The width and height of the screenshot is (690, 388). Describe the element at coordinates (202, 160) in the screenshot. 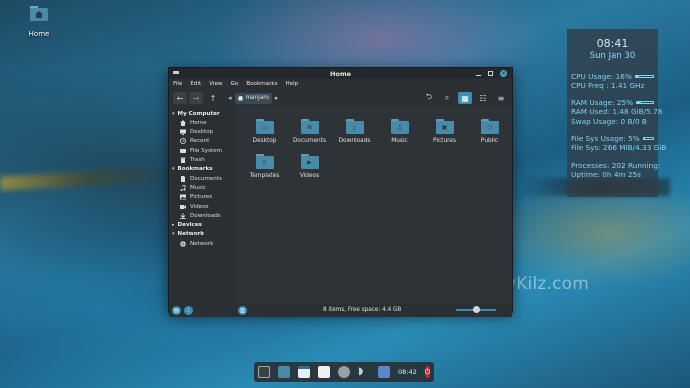

I see `sidebar-item-trash: Trash` at that location.